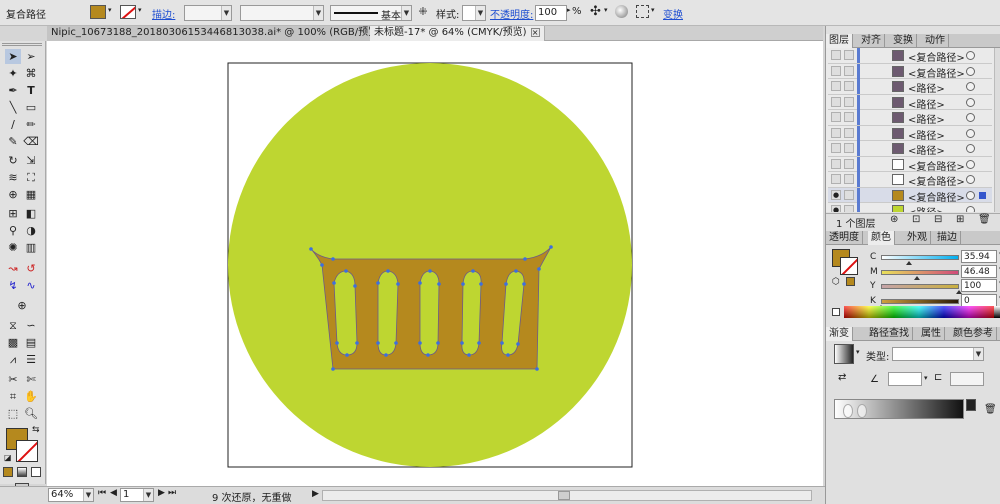 The width and height of the screenshot is (1000, 504). I want to click on stroke-color-swatch, so click(27, 451).